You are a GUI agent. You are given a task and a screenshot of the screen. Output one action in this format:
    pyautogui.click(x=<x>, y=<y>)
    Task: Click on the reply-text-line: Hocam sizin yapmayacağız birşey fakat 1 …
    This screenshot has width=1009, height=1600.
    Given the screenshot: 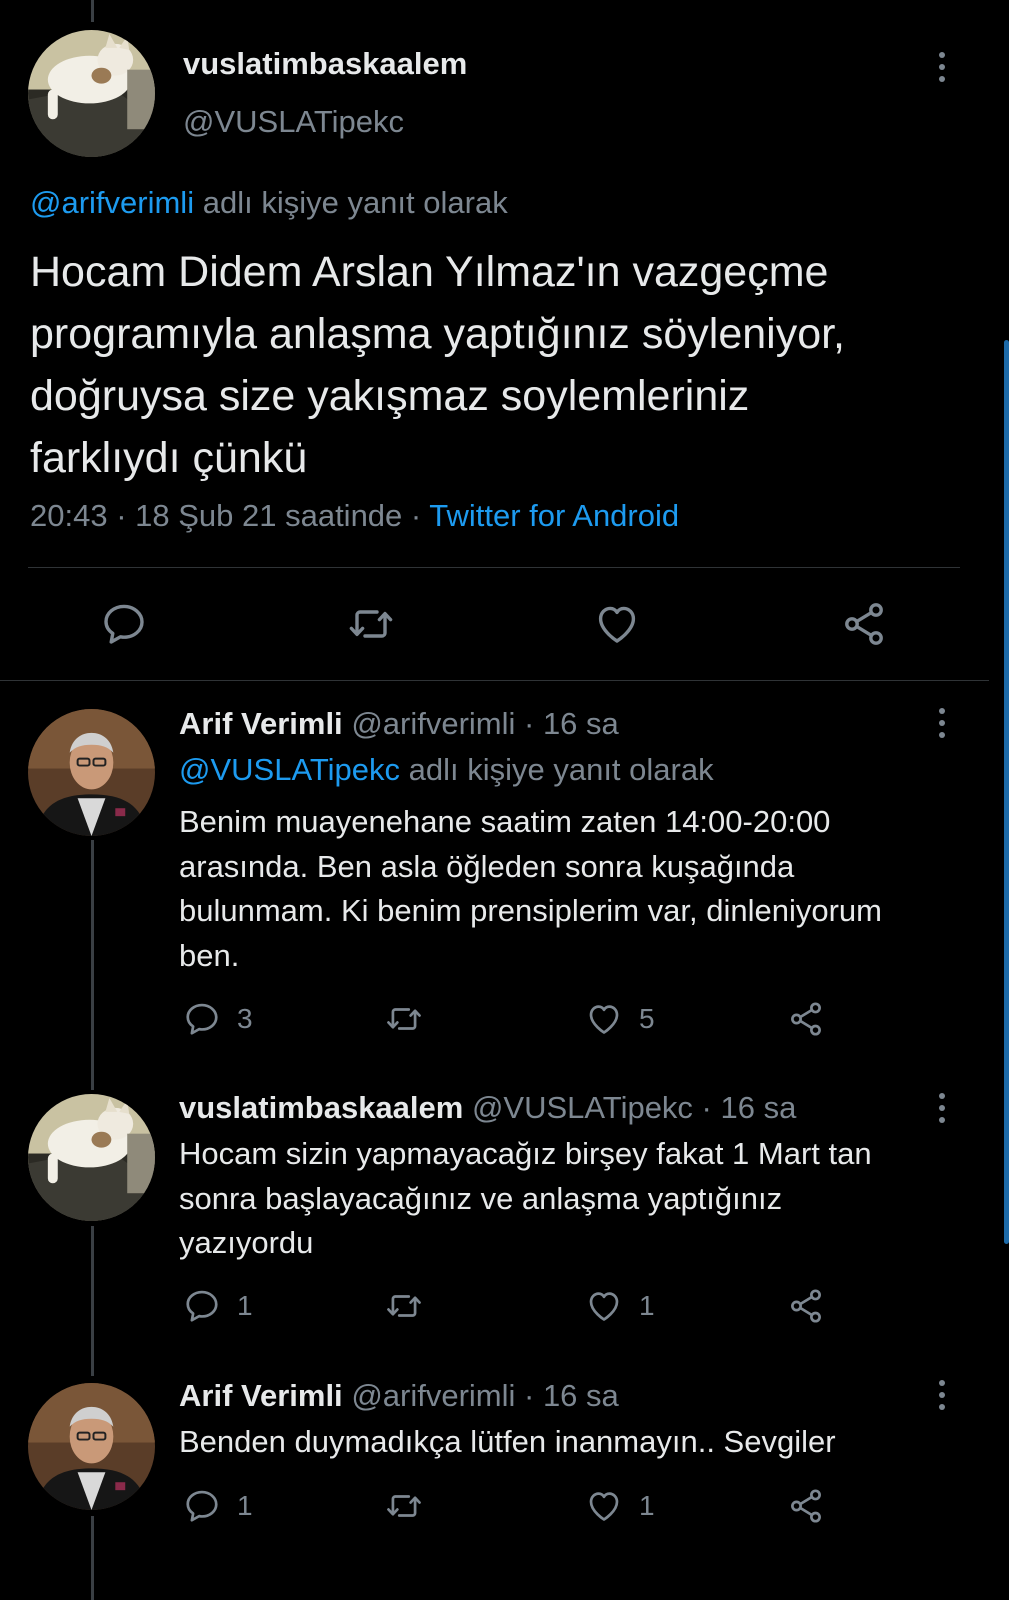 What is the action you would take?
    pyautogui.click(x=525, y=1153)
    